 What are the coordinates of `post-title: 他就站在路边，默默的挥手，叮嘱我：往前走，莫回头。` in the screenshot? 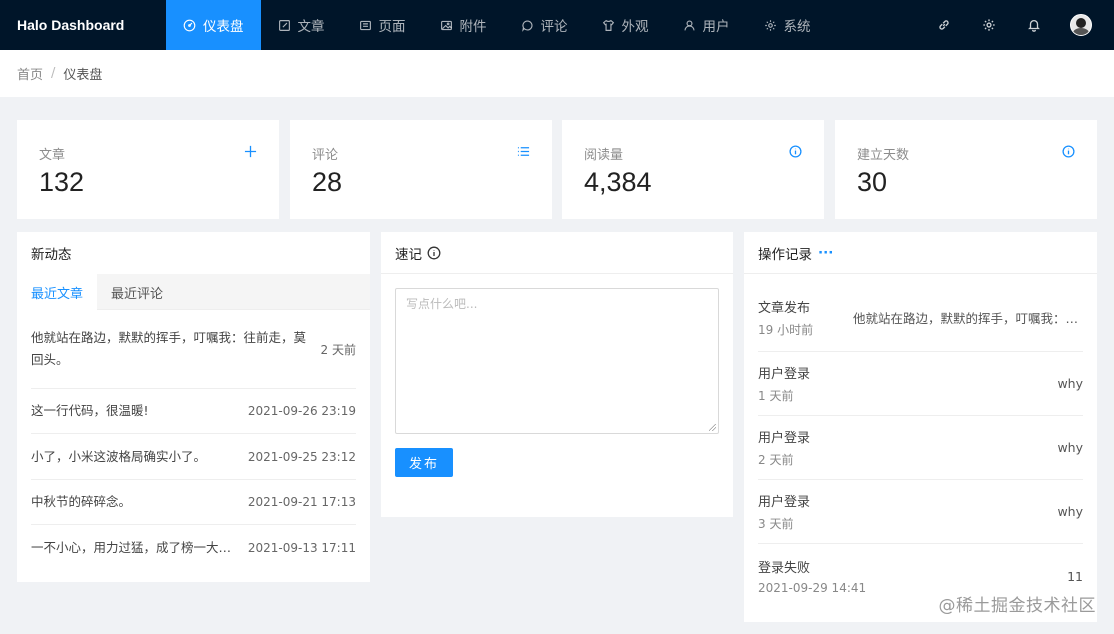 It's located at (176, 349).